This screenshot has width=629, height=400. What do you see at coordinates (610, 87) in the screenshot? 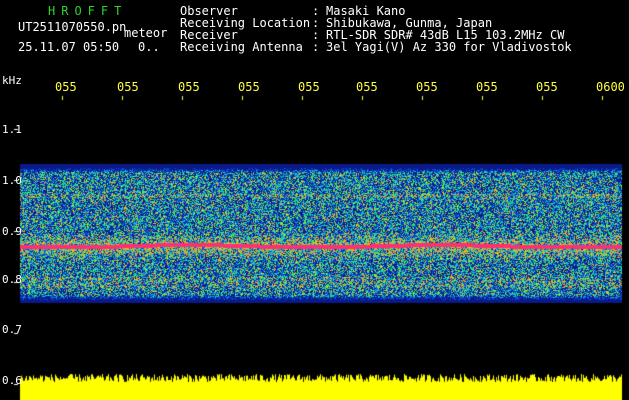
I see `x-tick-label: 0600` at bounding box center [610, 87].